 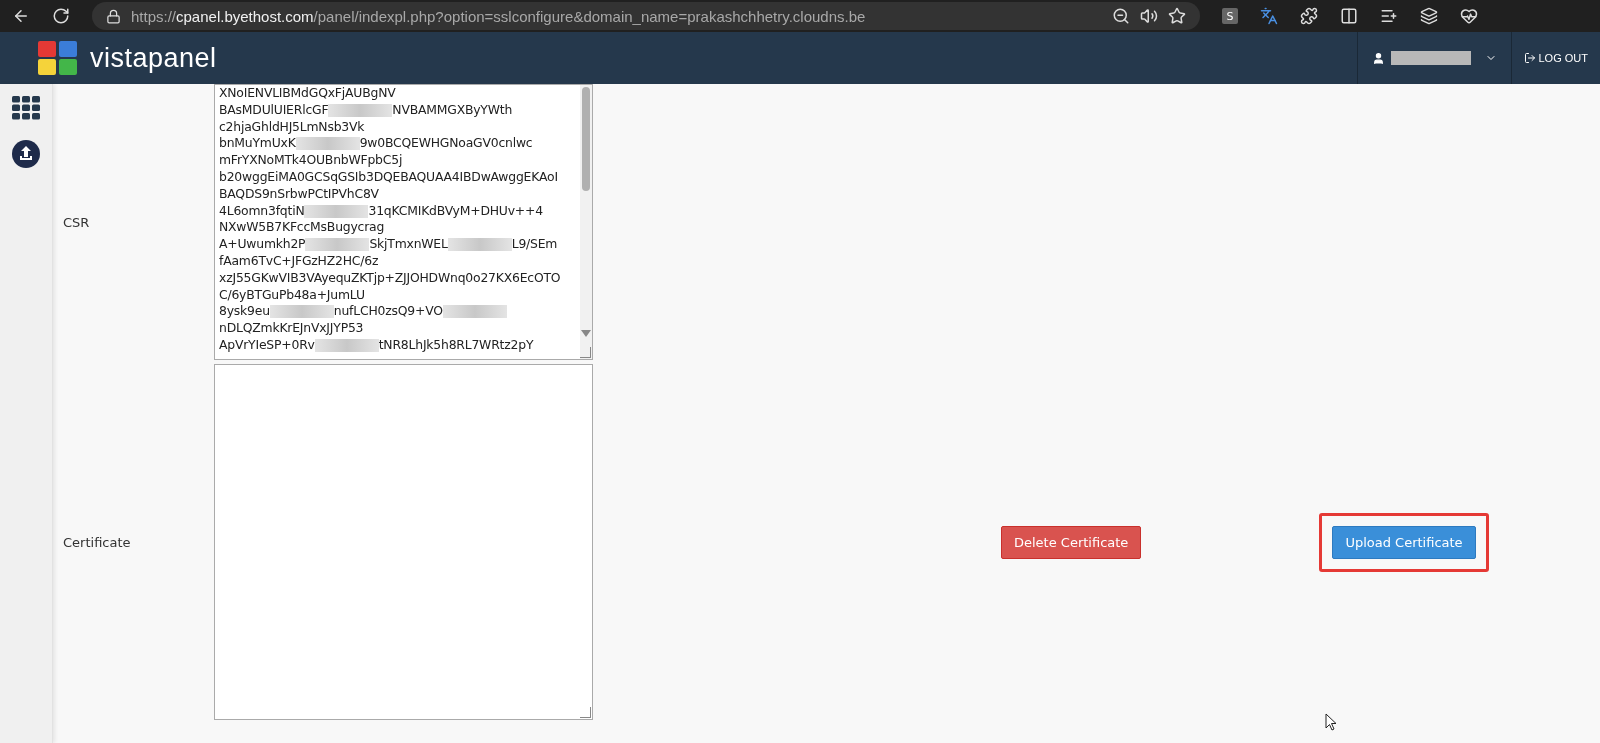 I want to click on user-icon, so click(x=1379, y=58).